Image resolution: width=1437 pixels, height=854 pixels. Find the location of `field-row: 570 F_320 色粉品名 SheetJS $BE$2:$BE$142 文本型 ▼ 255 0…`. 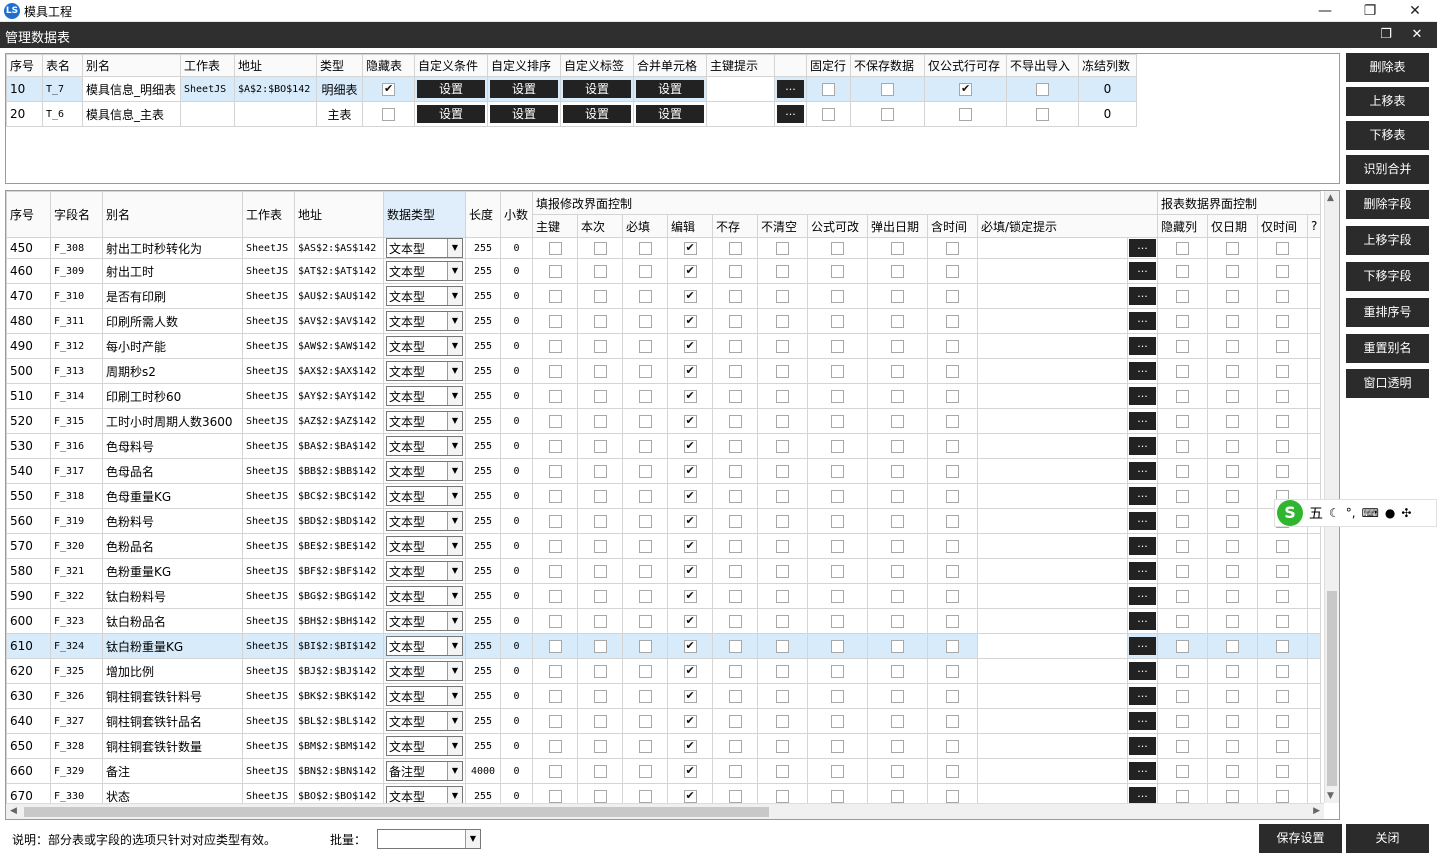

field-row: 570 F_320 色粉品名 SheetJS $BE$2:$BE$142 文本型 ▼ 255 0… is located at coordinates (664, 546).